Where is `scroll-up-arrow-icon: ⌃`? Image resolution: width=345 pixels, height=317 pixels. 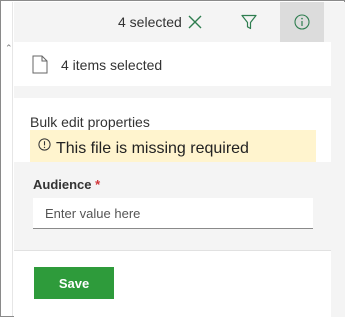
scroll-up-arrow-icon: ⌃ is located at coordinates (9, 48).